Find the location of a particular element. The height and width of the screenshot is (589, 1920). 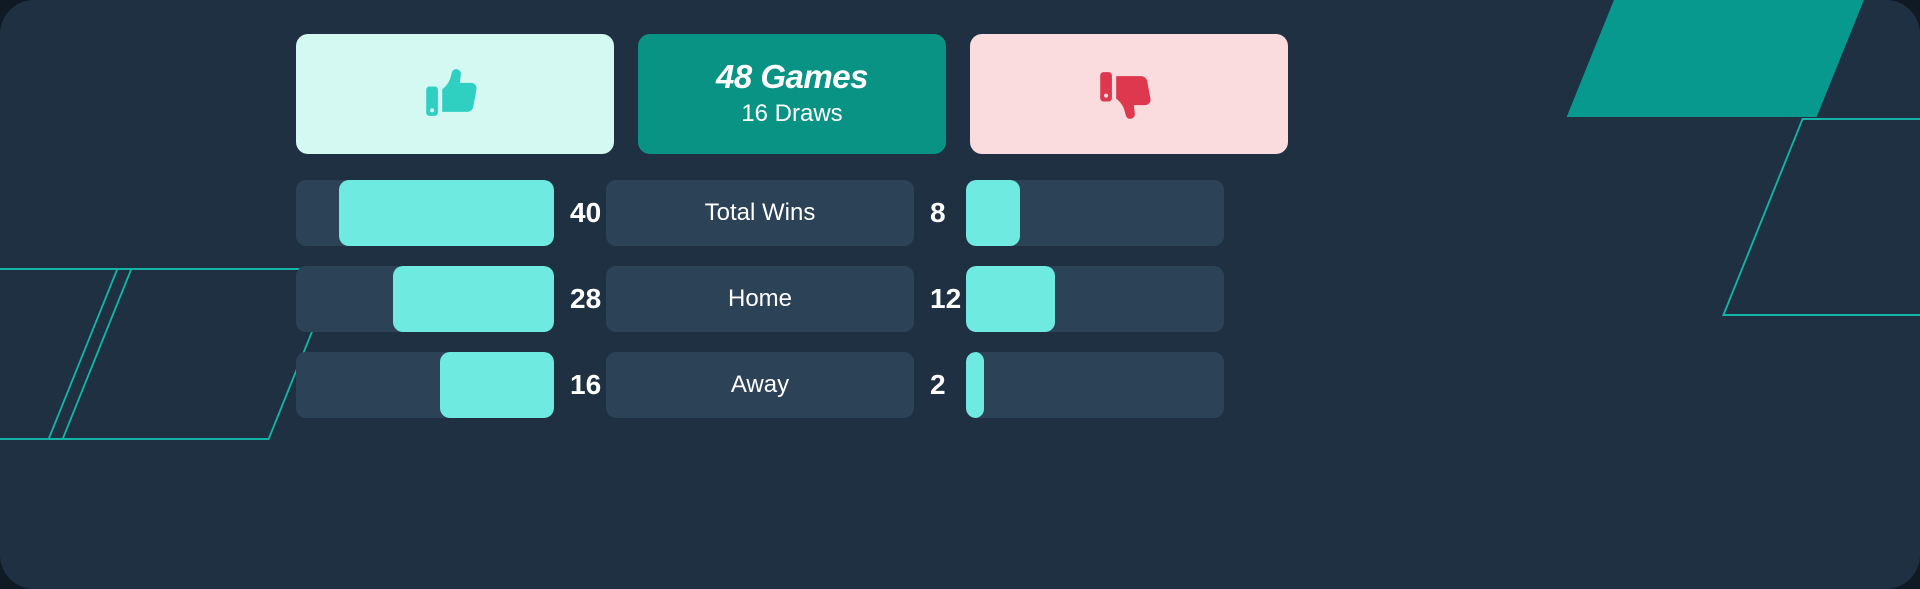

games-summary-card: 48 Games 16 Draws is located at coordinates (792, 94).